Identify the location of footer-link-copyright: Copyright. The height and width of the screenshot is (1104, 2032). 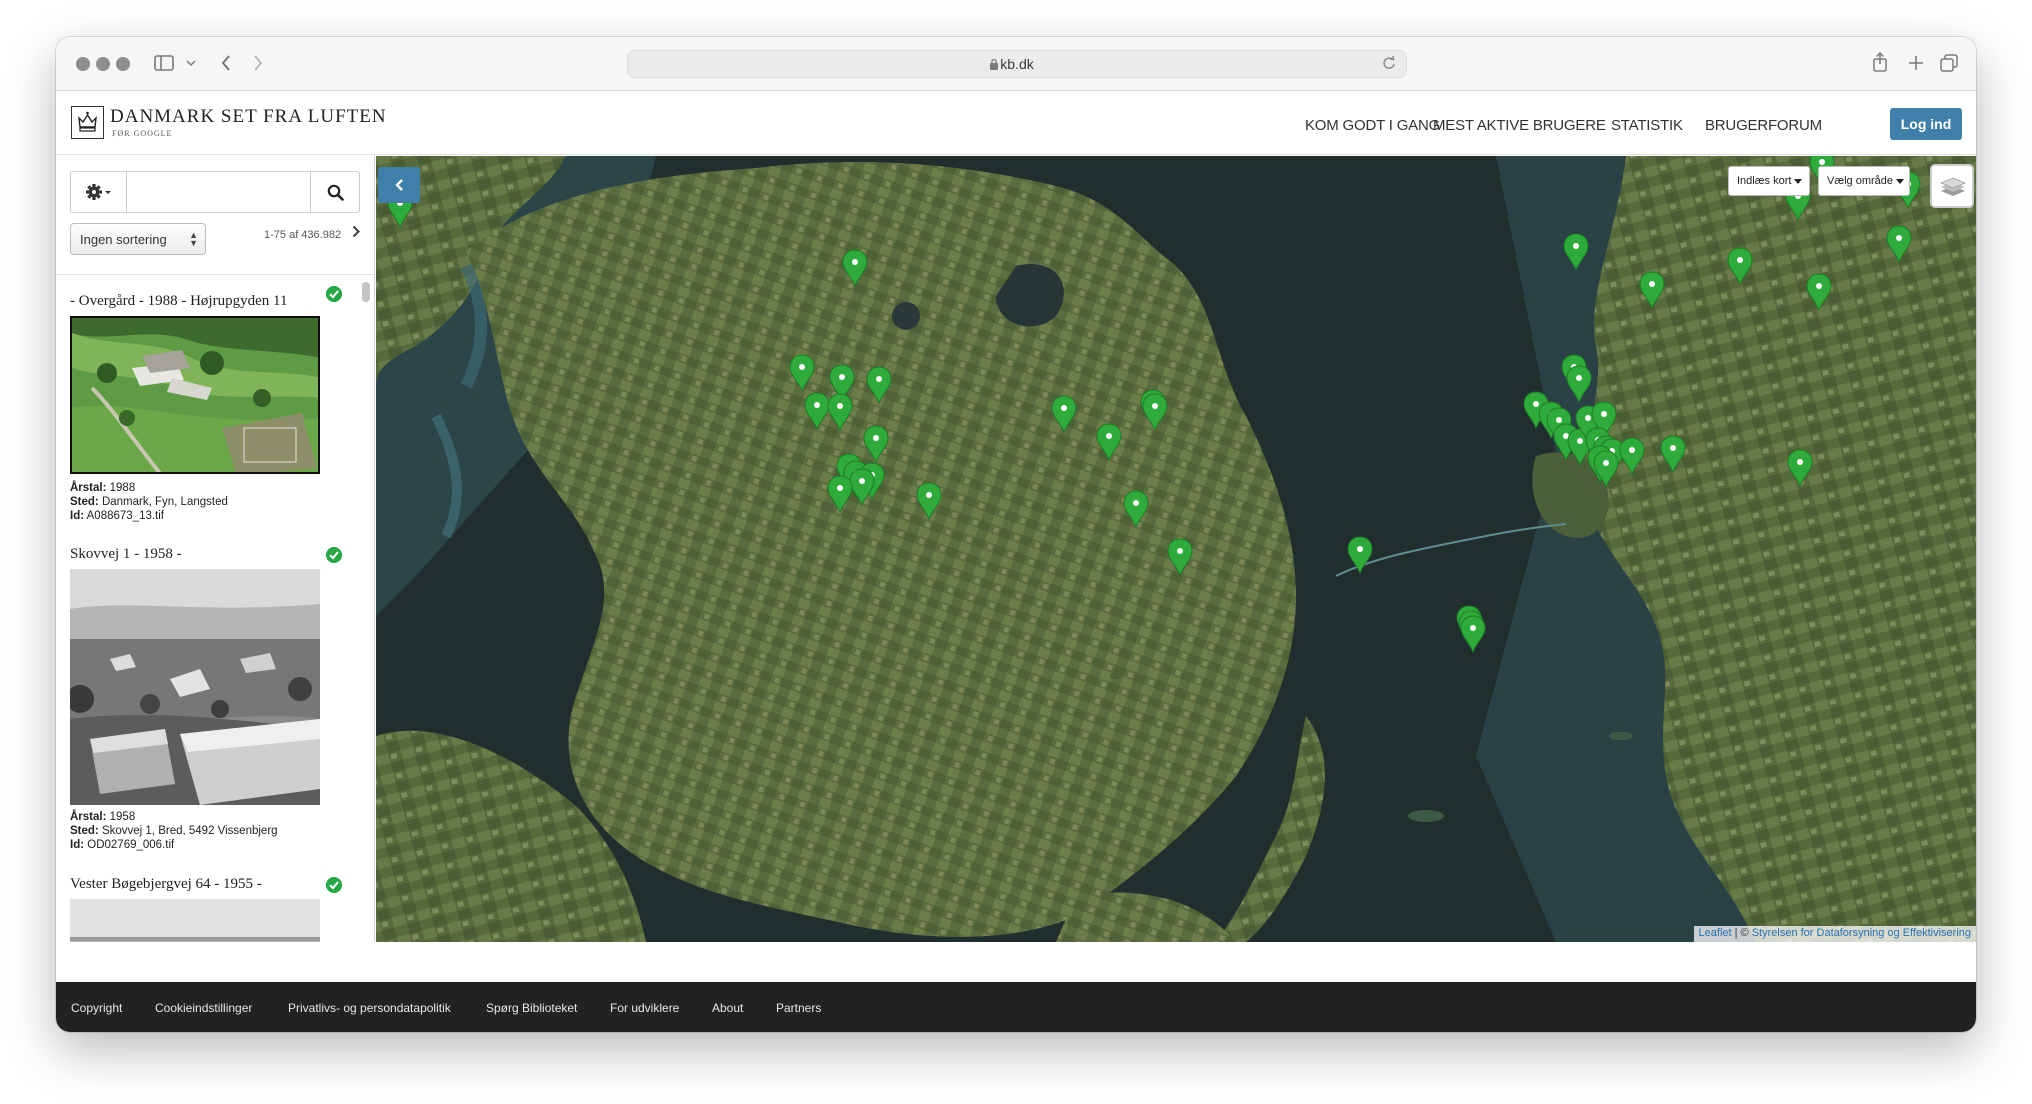
(96, 1008).